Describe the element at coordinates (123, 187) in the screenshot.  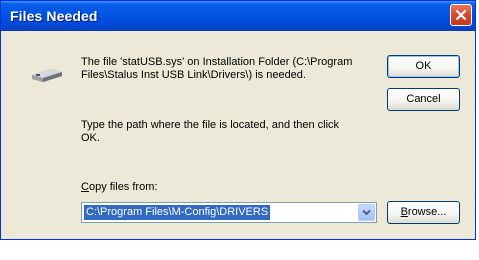
I see `copy-label-text: opy files from:` at that location.